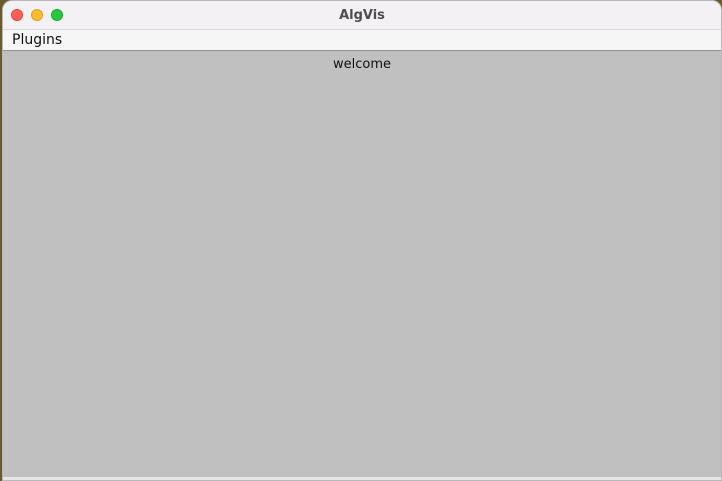  I want to click on window-bottom-edge, so click(362, 478).